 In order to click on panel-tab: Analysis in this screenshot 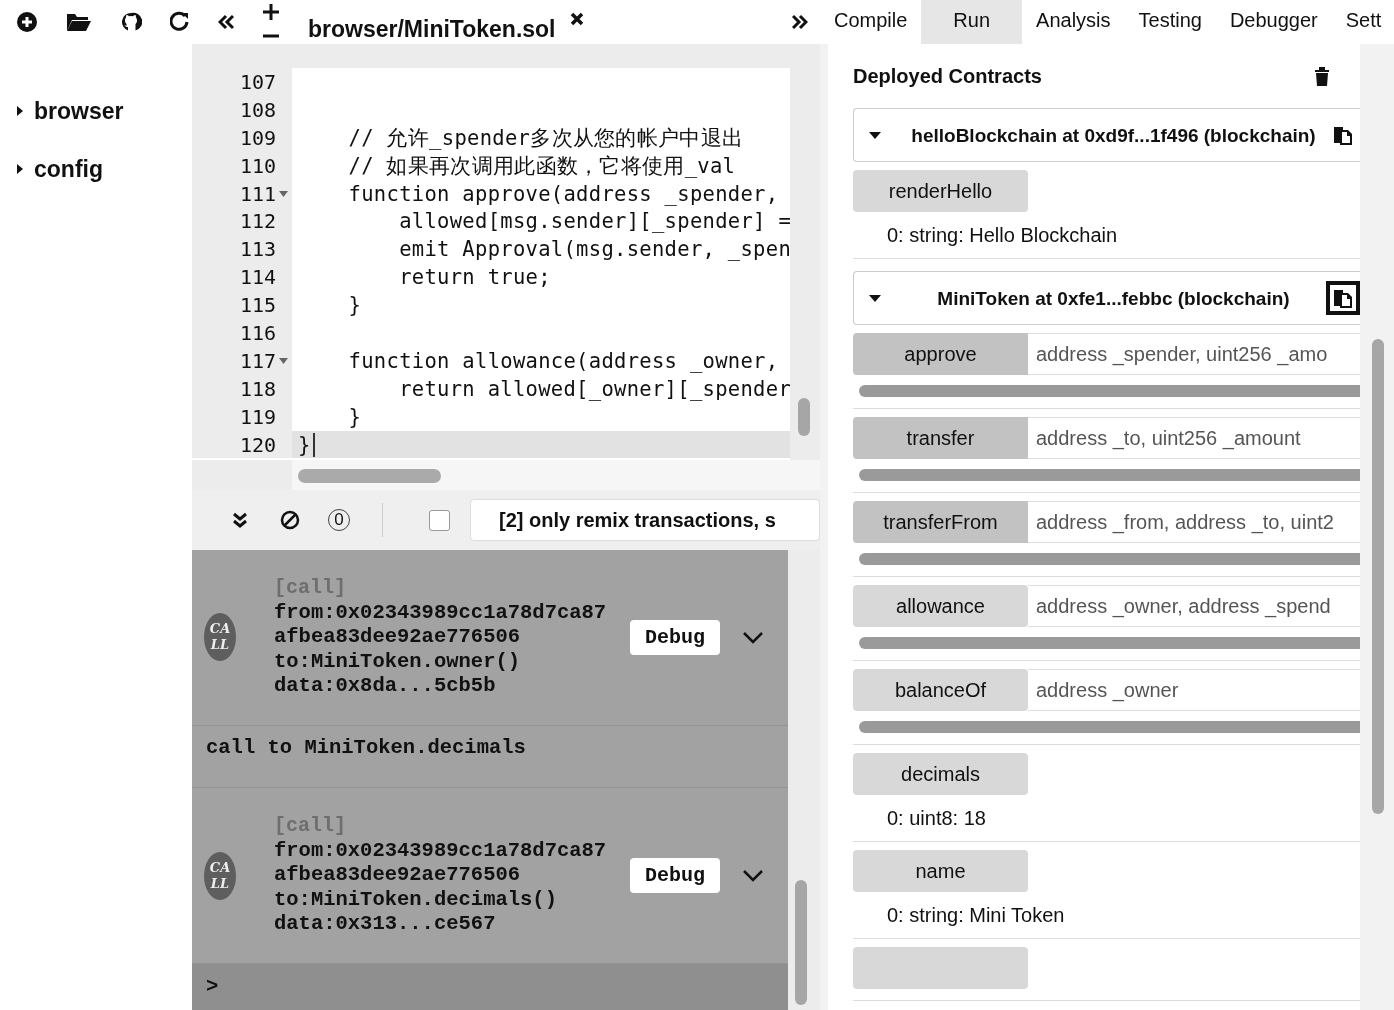, I will do `click(1073, 22)`.